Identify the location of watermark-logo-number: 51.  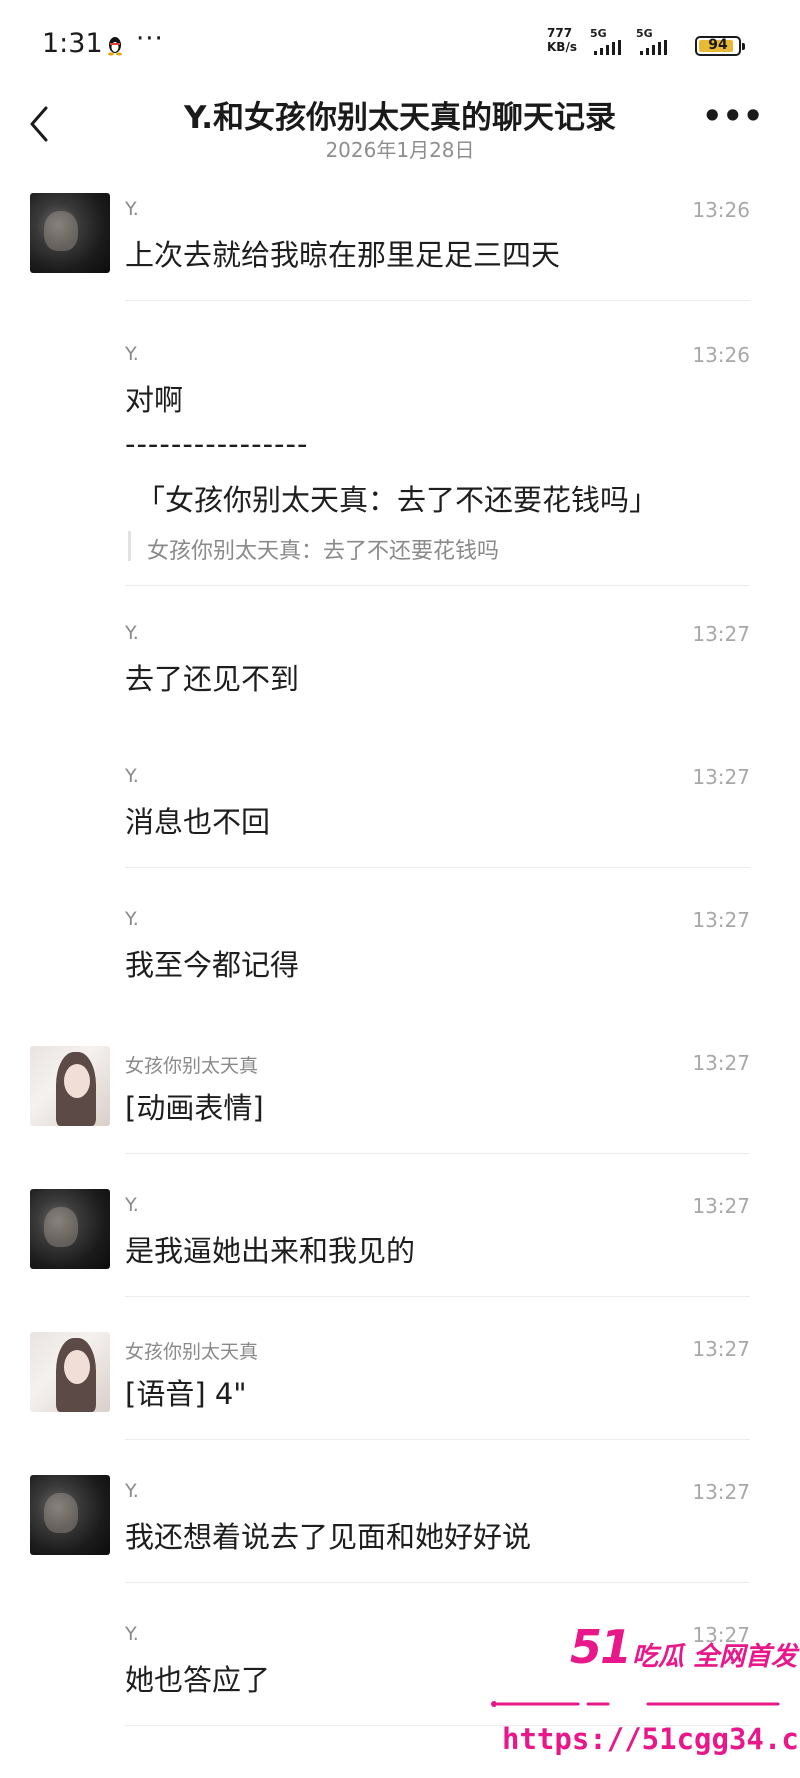
(601, 1647).